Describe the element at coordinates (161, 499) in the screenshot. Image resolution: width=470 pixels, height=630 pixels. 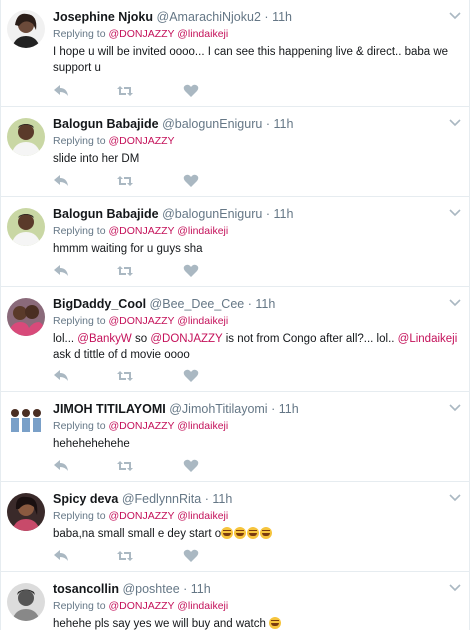
I see `author-handle: @FedlynnRita` at that location.